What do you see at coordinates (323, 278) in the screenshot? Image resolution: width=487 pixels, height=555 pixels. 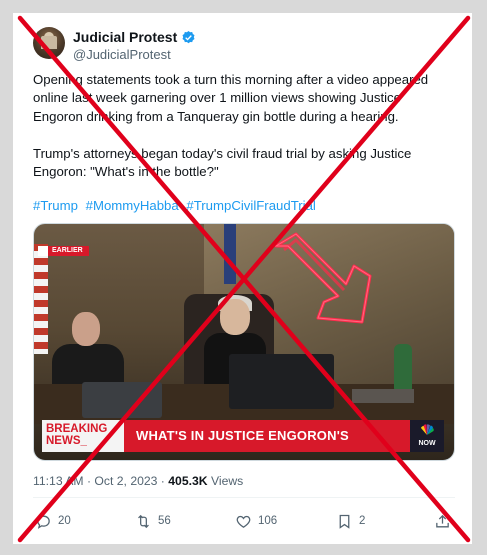 I see `neon-arrow-icon` at bounding box center [323, 278].